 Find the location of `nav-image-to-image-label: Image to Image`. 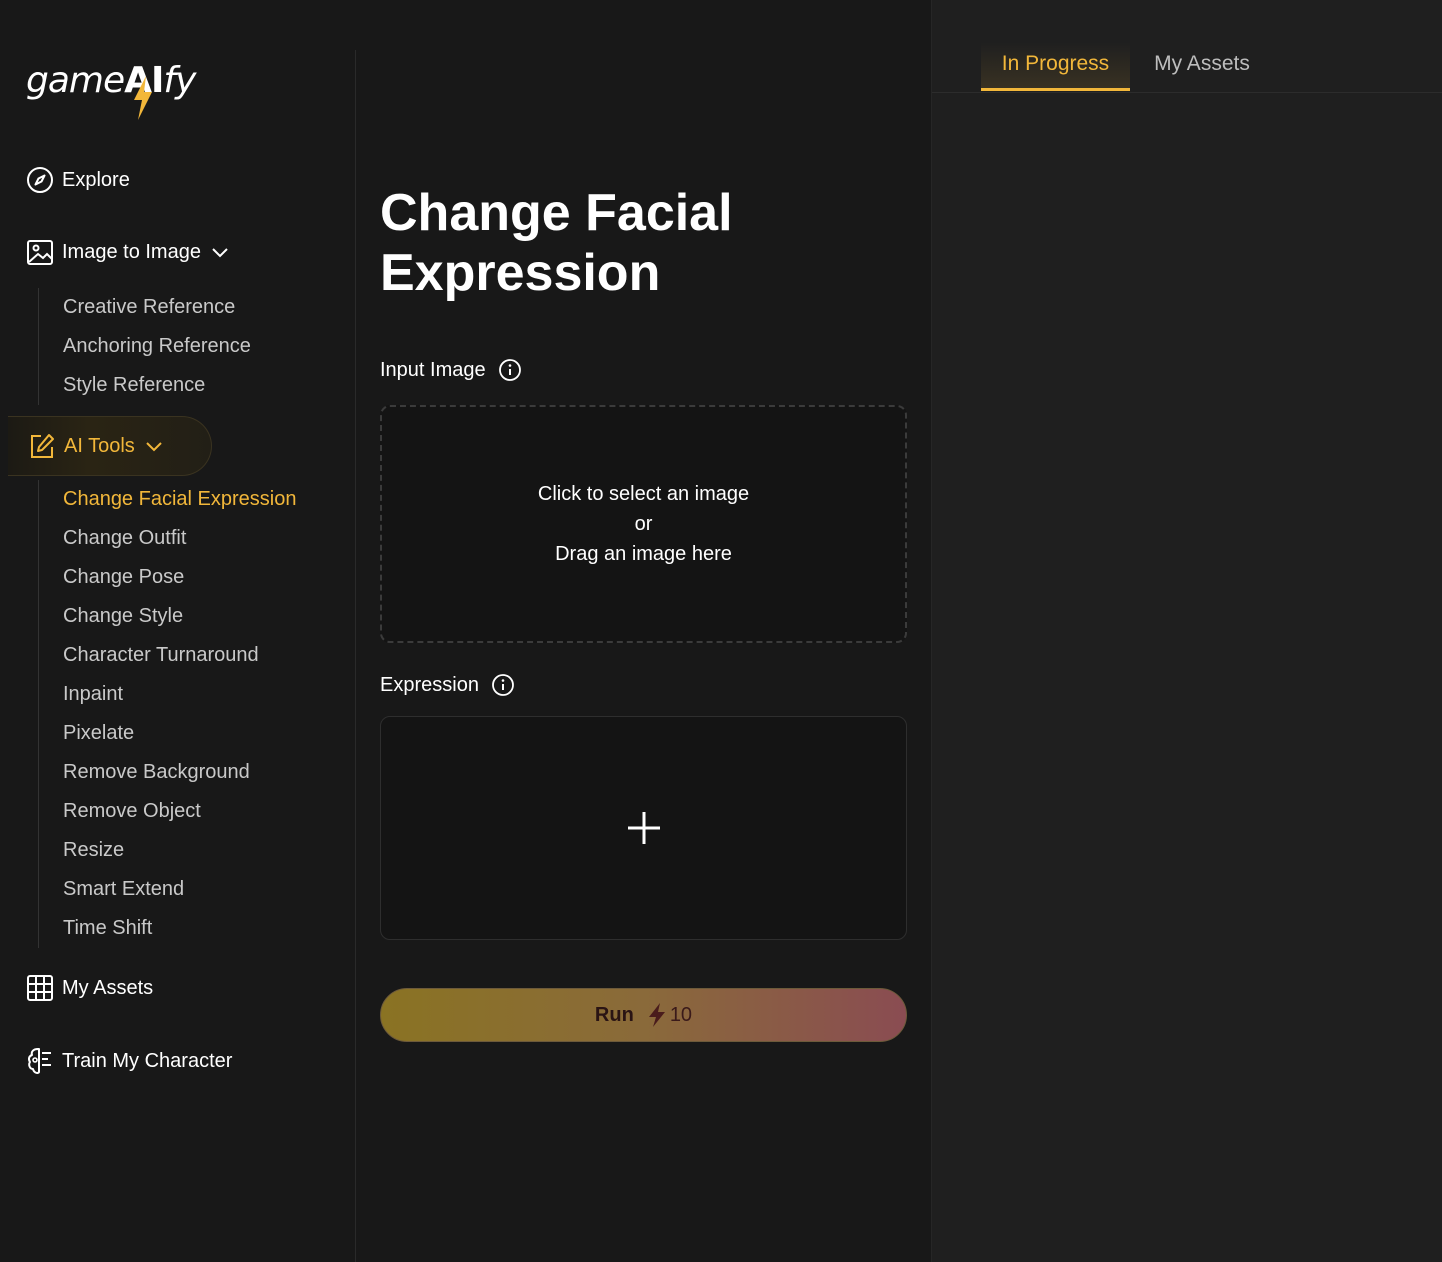

nav-image-to-image-label: Image to Image is located at coordinates (131, 251).